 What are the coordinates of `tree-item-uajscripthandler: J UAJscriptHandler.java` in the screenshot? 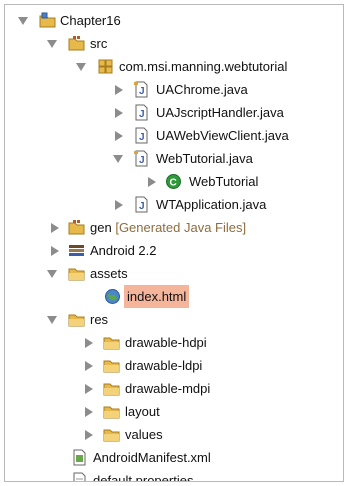 It's located at (174, 112).